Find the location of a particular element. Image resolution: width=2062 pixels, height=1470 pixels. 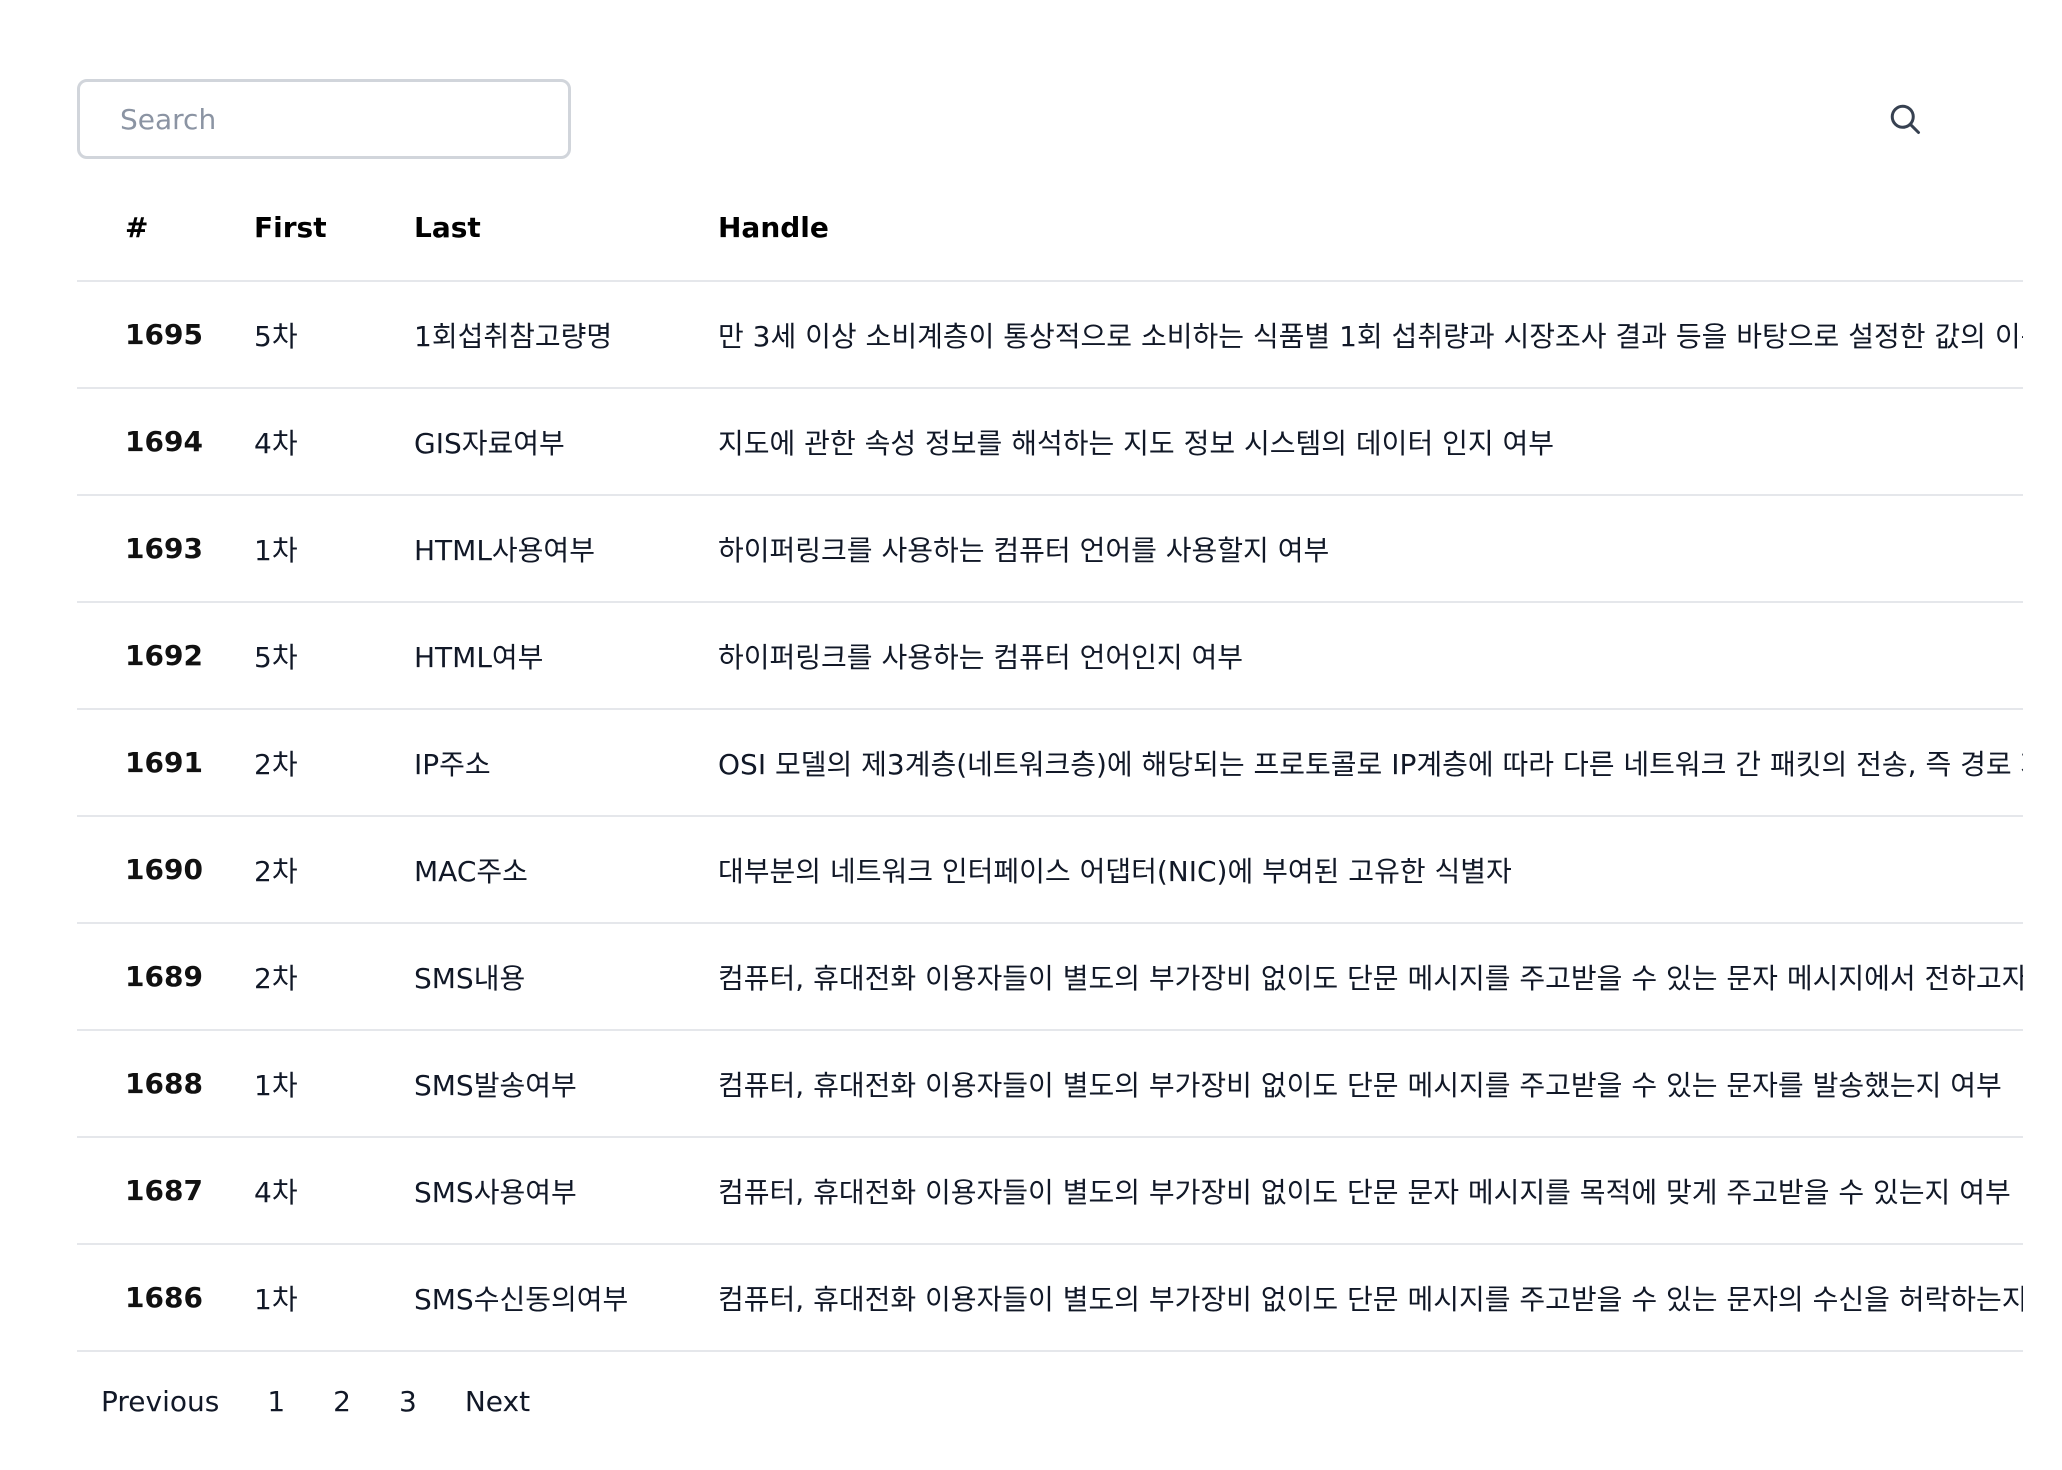

cell-handle: 하이퍼링크를 사용하는 컴퓨터 언어를 사용할지 여부 is located at coordinates (1364, 549).